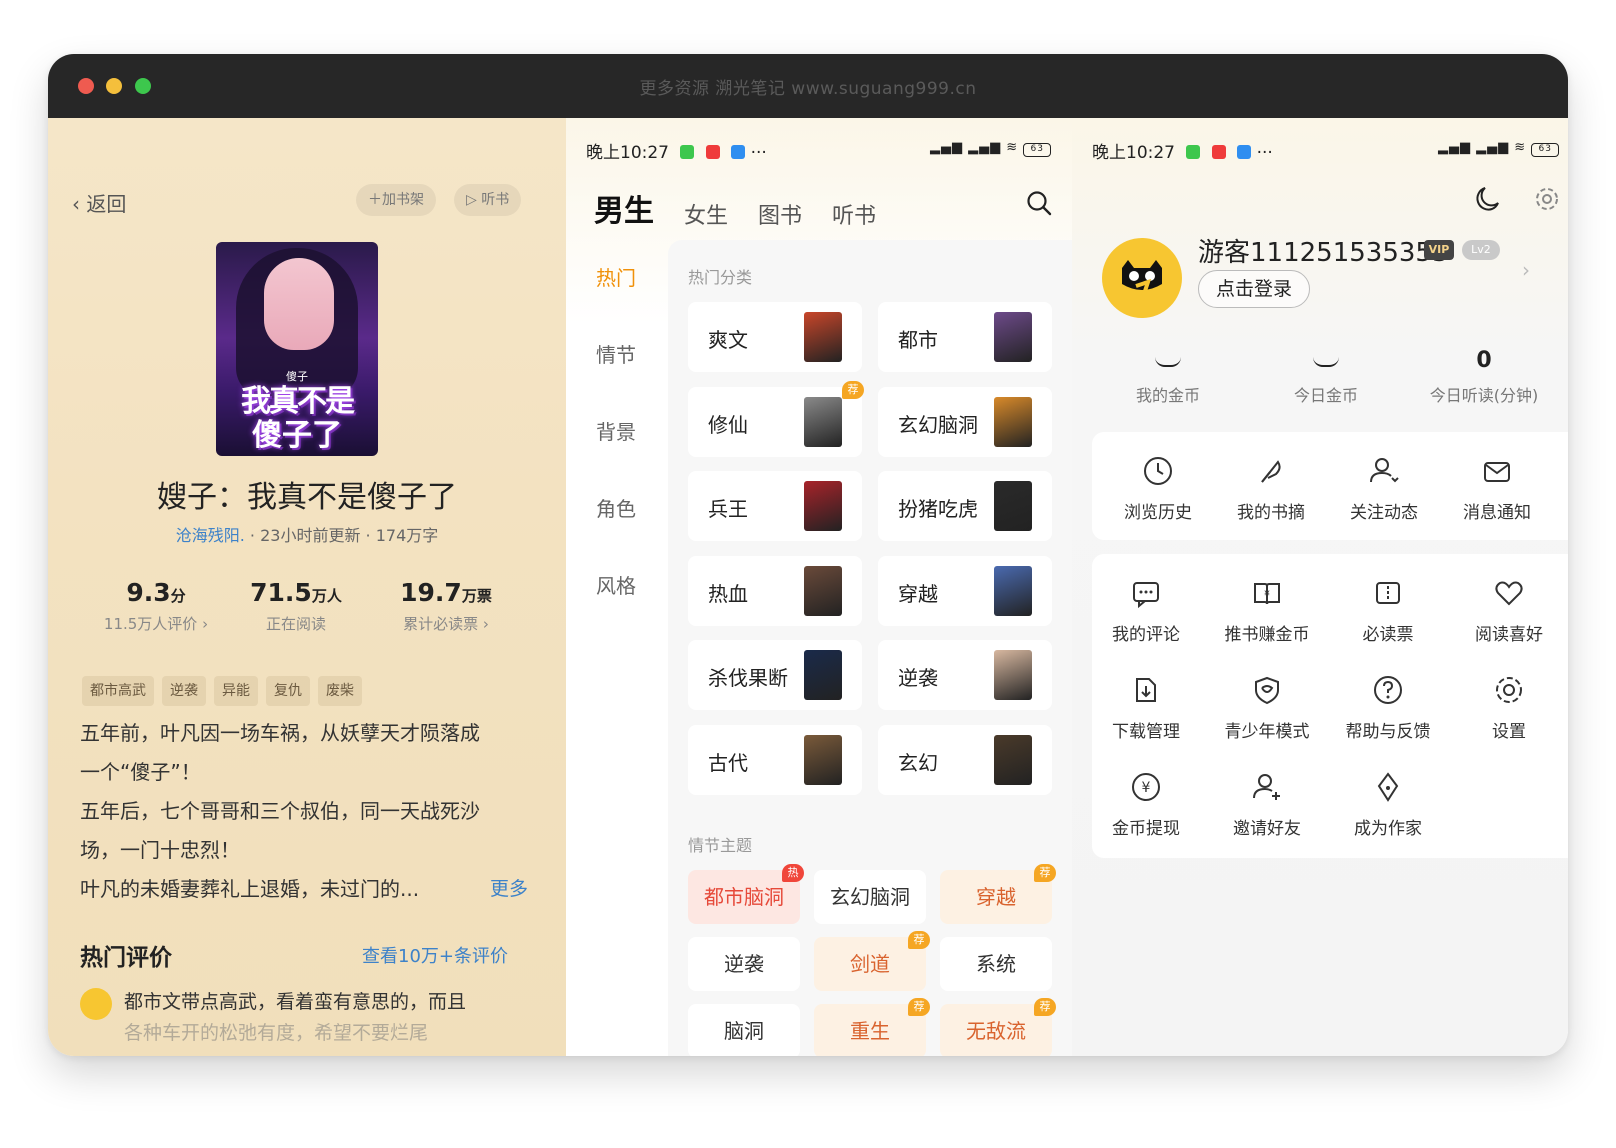 This screenshot has height=1148, width=1616. Describe the element at coordinates (775, 337) in the screenshot. I see `category-item: 爽文` at that location.